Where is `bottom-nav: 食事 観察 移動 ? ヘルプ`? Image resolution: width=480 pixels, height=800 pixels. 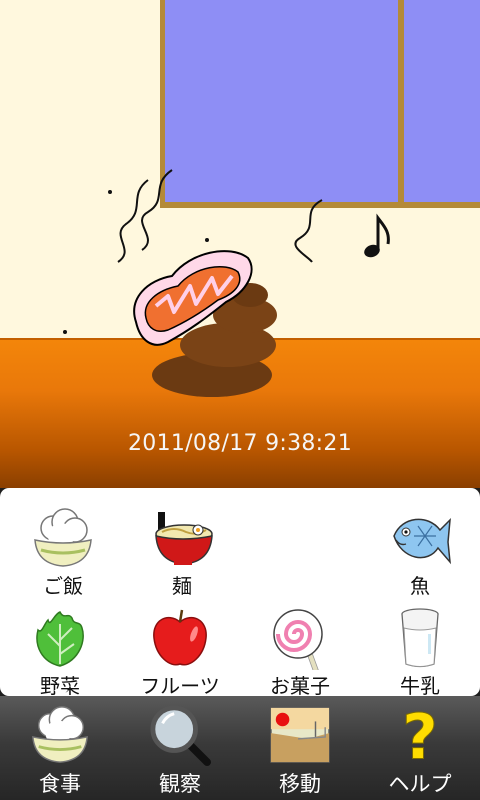 bottom-nav: 食事 観察 移動 ? ヘルプ is located at coordinates (240, 748).